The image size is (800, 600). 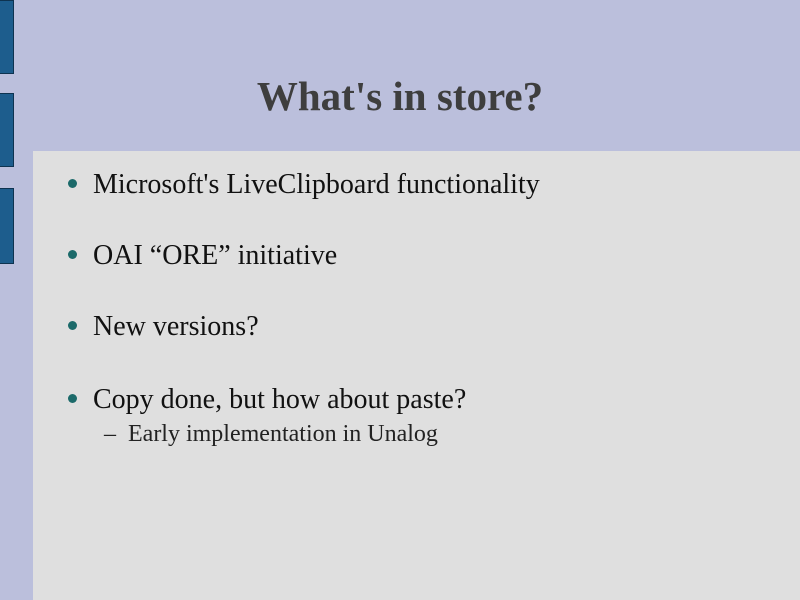 What do you see at coordinates (316, 184) in the screenshot?
I see `bullet-text: Microsoft's LiveClipboard functionality` at bounding box center [316, 184].